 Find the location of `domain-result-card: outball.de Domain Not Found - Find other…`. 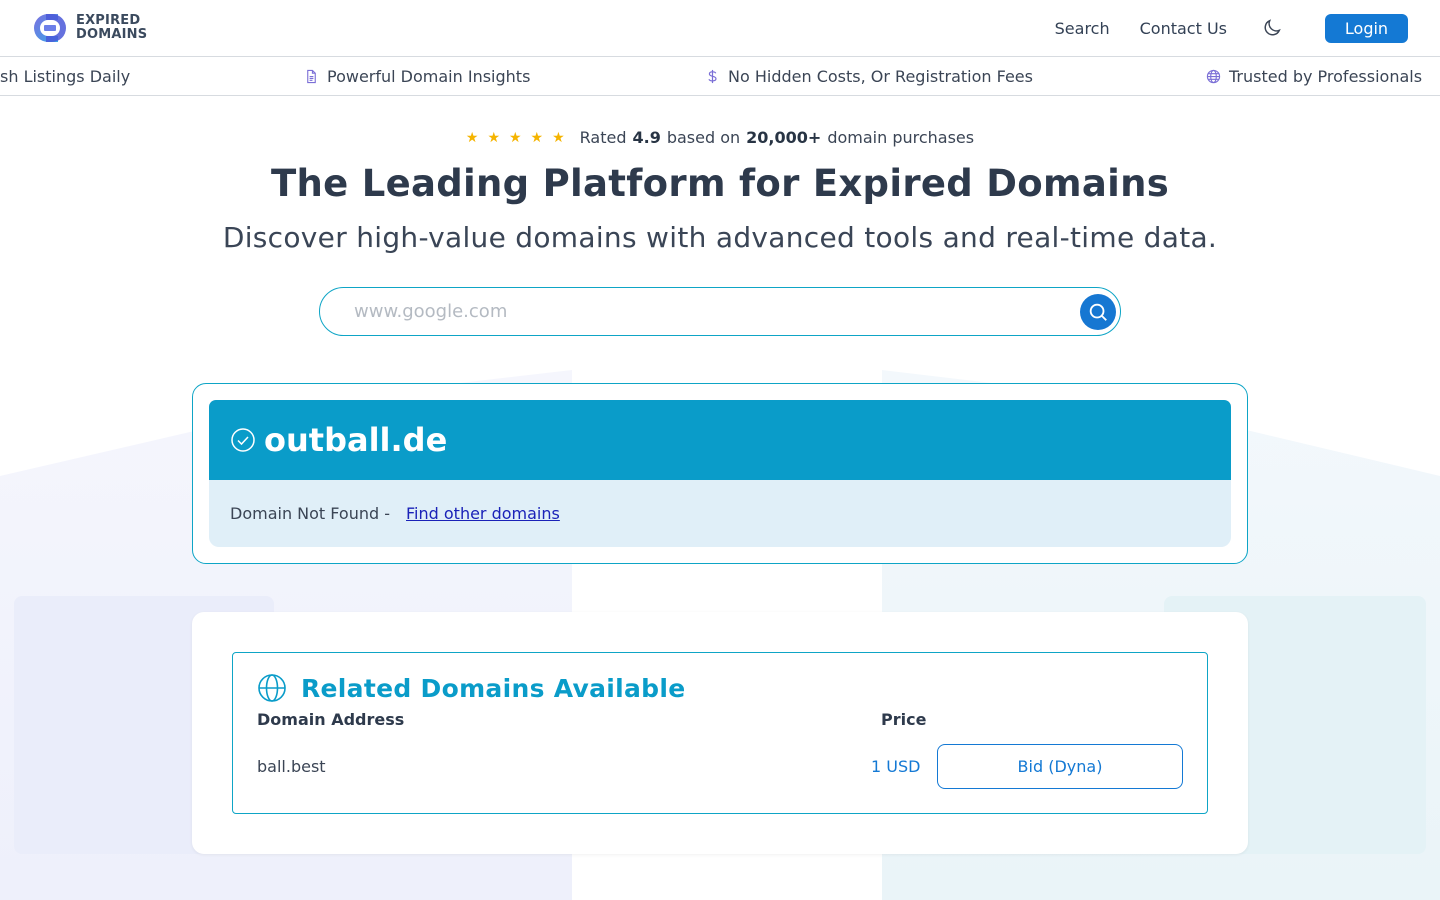

domain-result-card: outball.de Domain Not Found - Find other… is located at coordinates (720, 473).